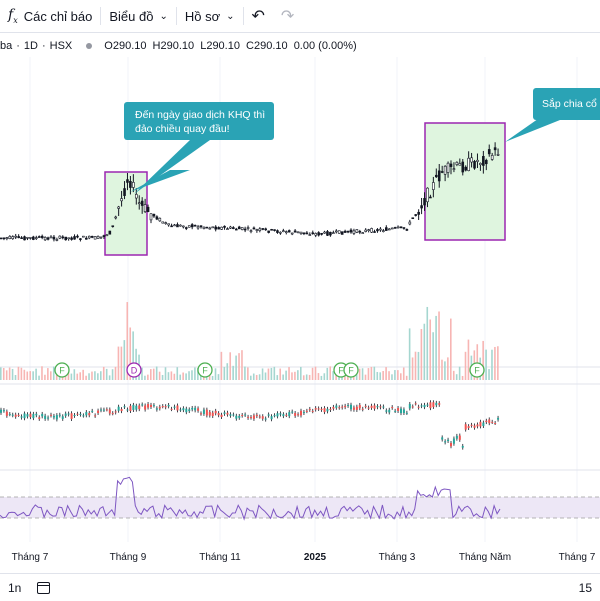 This screenshot has height=601, width=600. Describe the element at coordinates (305, 189) in the screenshot. I see `highlight-boxes` at that location.